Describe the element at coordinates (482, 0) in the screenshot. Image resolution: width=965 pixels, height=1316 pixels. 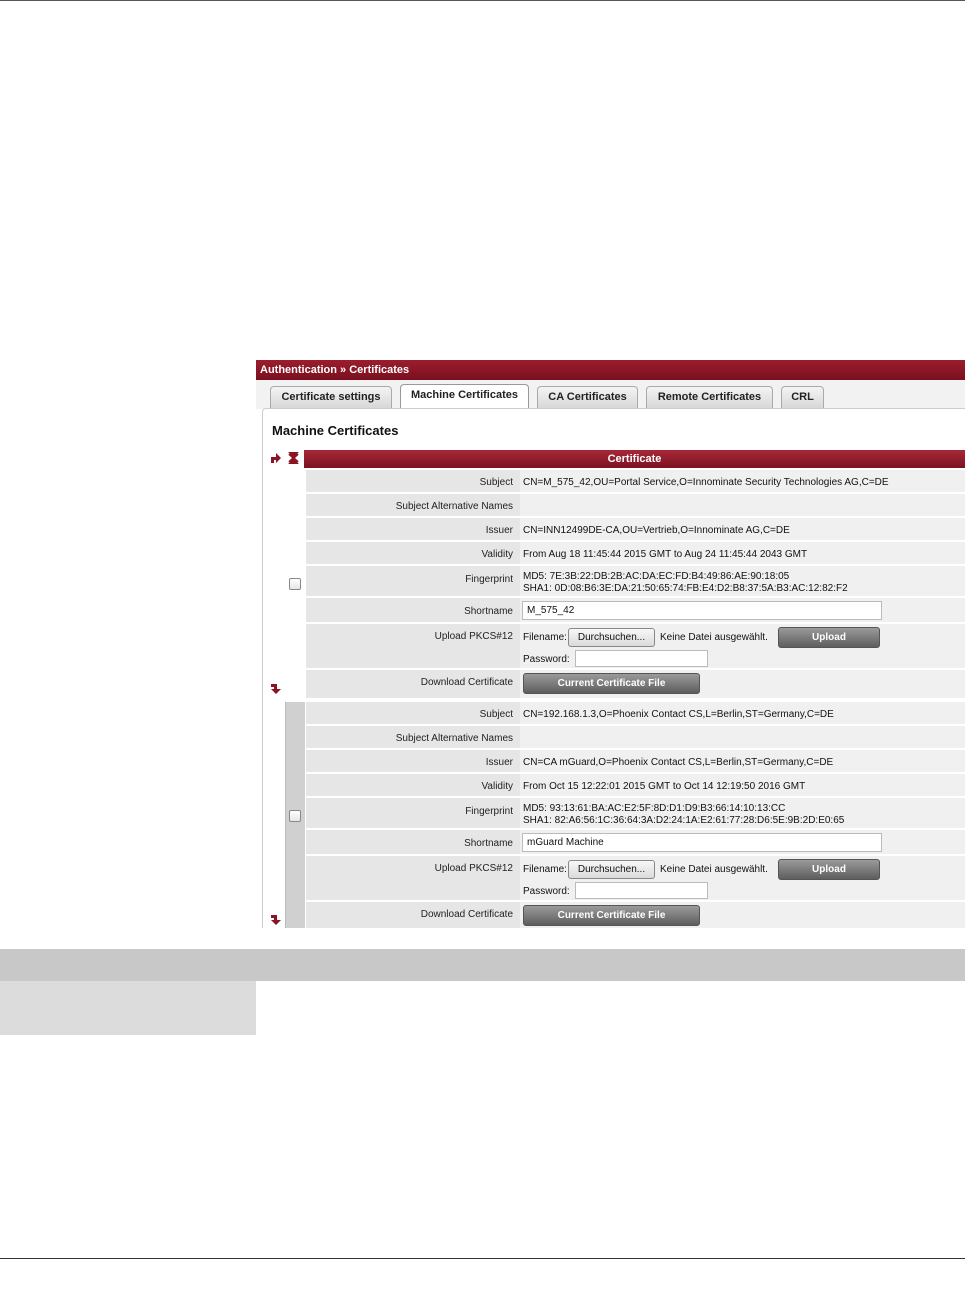
I see `page-top-rule` at that location.